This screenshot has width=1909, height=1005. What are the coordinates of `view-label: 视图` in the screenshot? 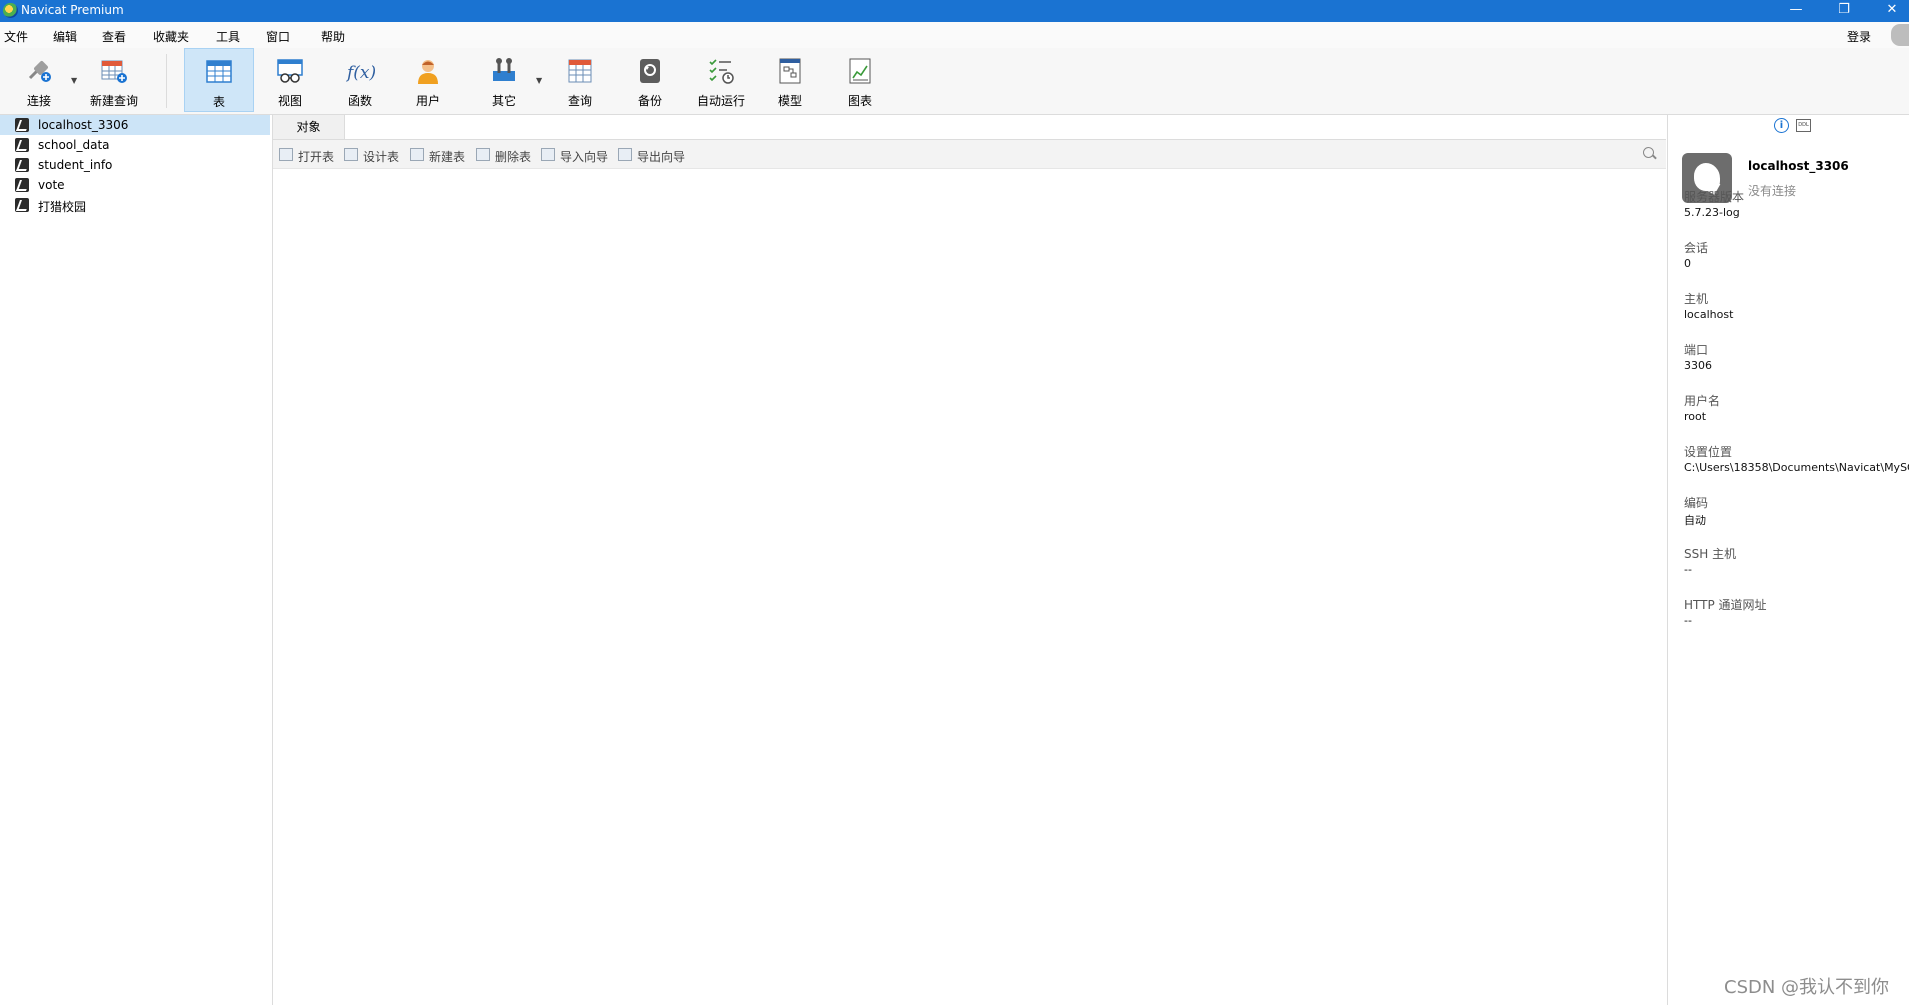 It's located at (289, 101).